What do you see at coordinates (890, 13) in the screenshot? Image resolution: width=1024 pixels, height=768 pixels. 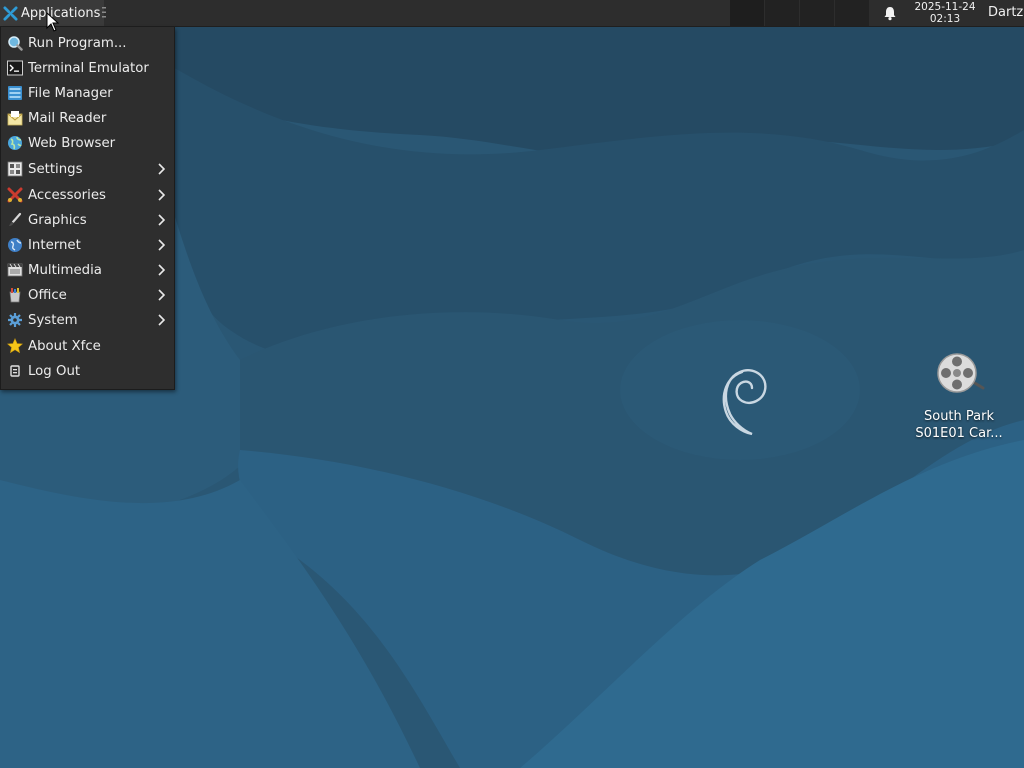 I see `notifications-bell-icon` at bounding box center [890, 13].